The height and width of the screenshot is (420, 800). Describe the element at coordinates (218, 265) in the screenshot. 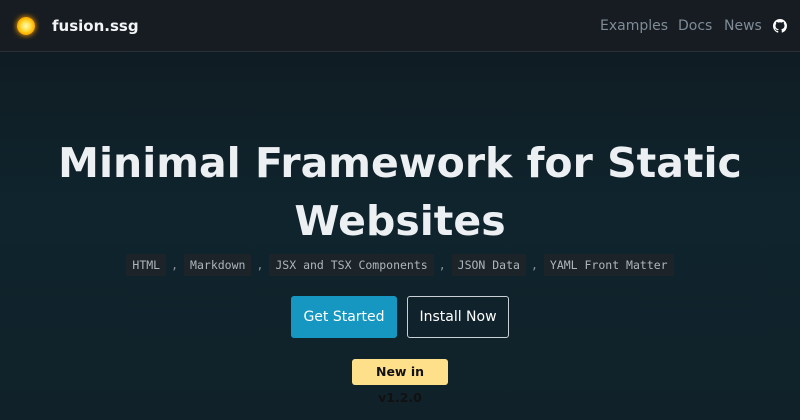

I see `tag-markdown: Markdown` at that location.